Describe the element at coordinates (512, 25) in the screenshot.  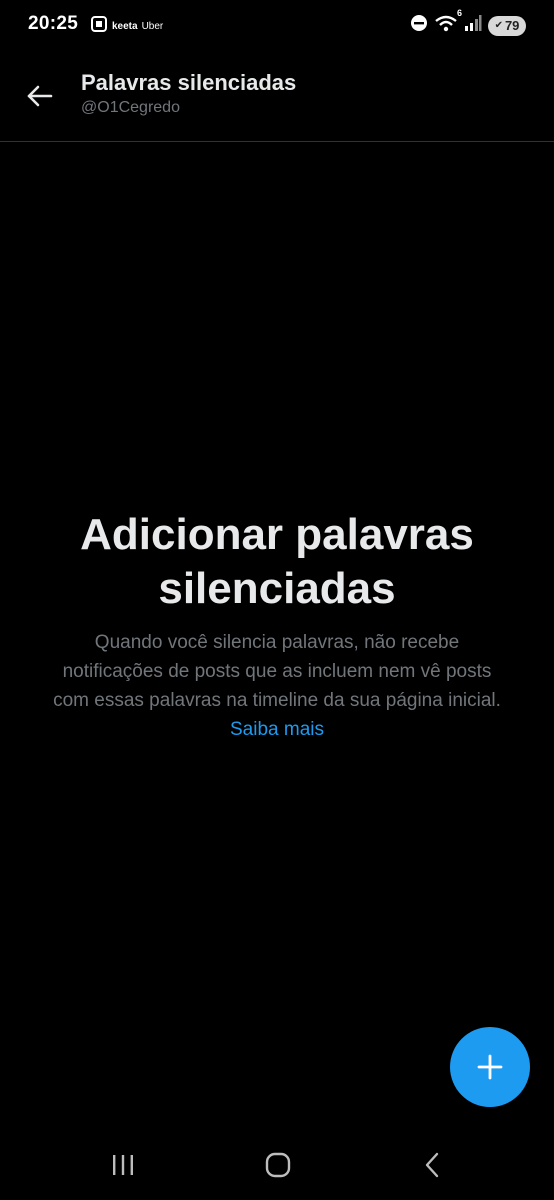
I see `battery-level: 79` at that location.